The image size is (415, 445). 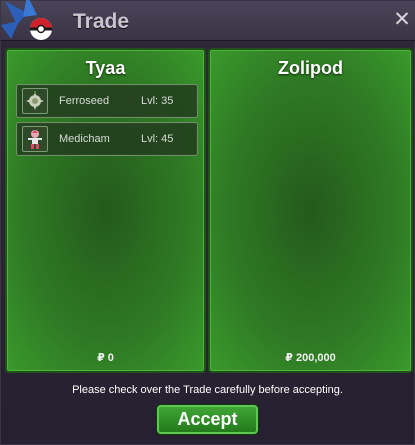 I want to click on trade-item-medicham: Medicham Lvl: 45, so click(x=107, y=139).